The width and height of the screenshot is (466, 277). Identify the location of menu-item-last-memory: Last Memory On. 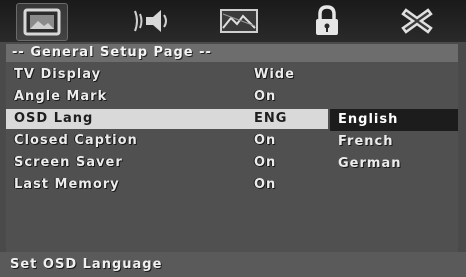
(232, 185).